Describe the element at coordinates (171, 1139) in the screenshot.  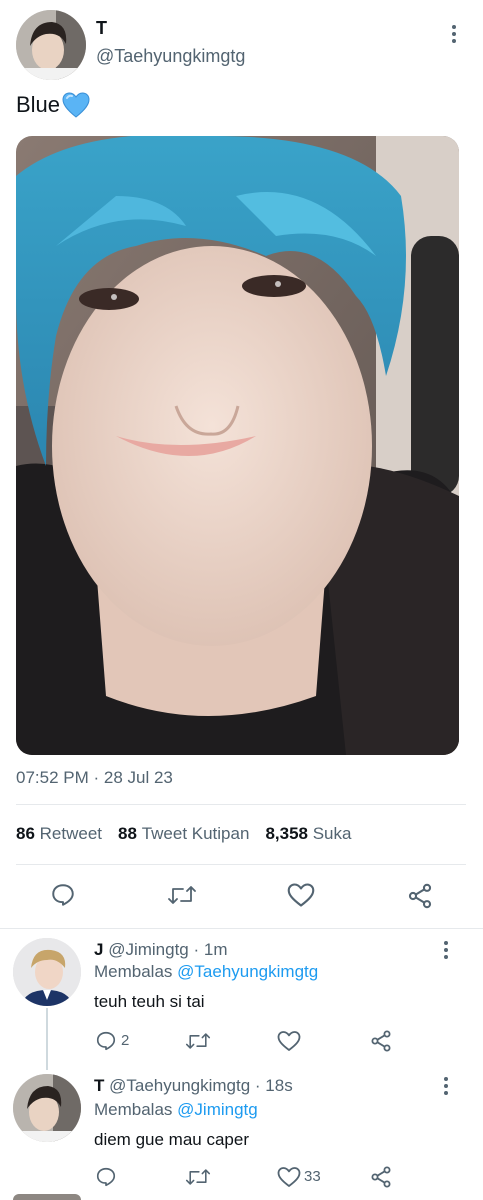
I see `reply-text: diem gue mau caper` at that location.